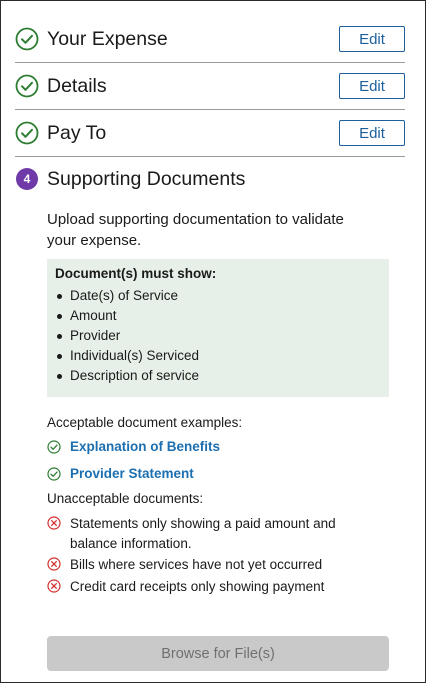 The width and height of the screenshot is (426, 683). Describe the element at coordinates (145, 422) in the screenshot. I see `acceptable-label: Acceptable document examples:` at that location.